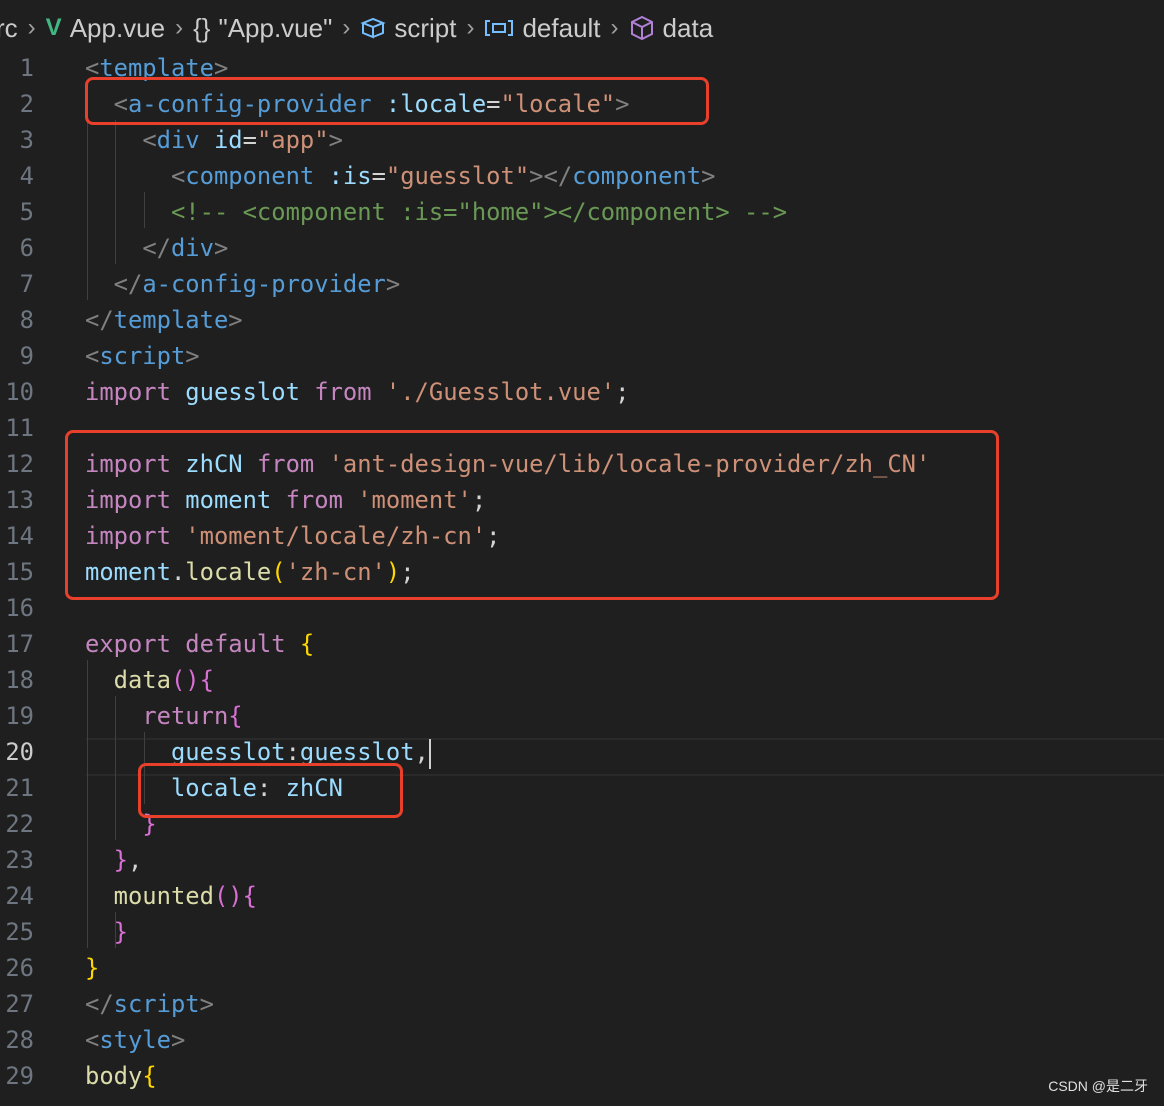  What do you see at coordinates (178, 140) in the screenshot?
I see `code-token: div` at bounding box center [178, 140].